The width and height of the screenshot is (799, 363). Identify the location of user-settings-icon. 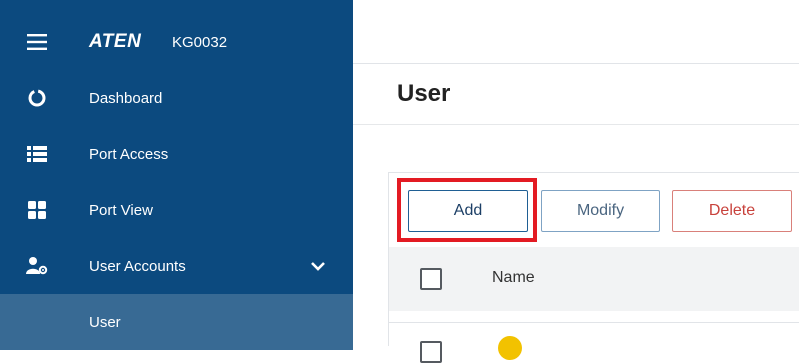
(37, 266).